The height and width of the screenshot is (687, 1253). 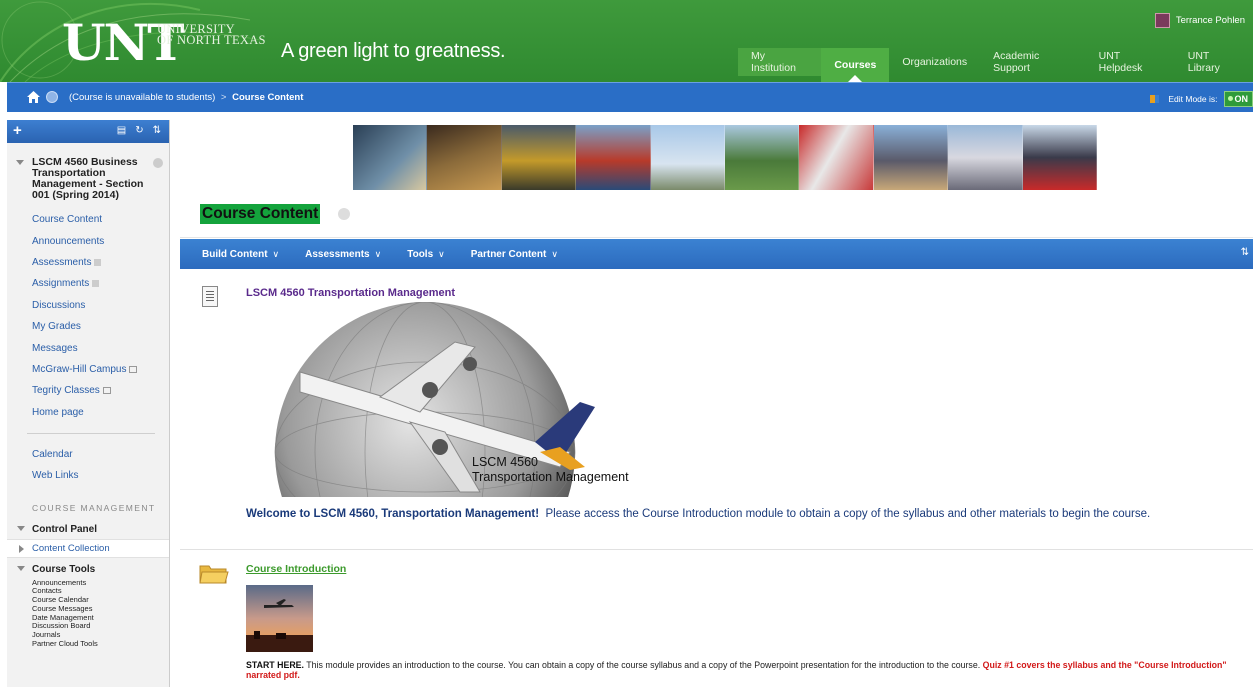 What do you see at coordinates (211, 40) in the screenshot?
I see `university-line2: OF NORTH TEXAS` at bounding box center [211, 40].